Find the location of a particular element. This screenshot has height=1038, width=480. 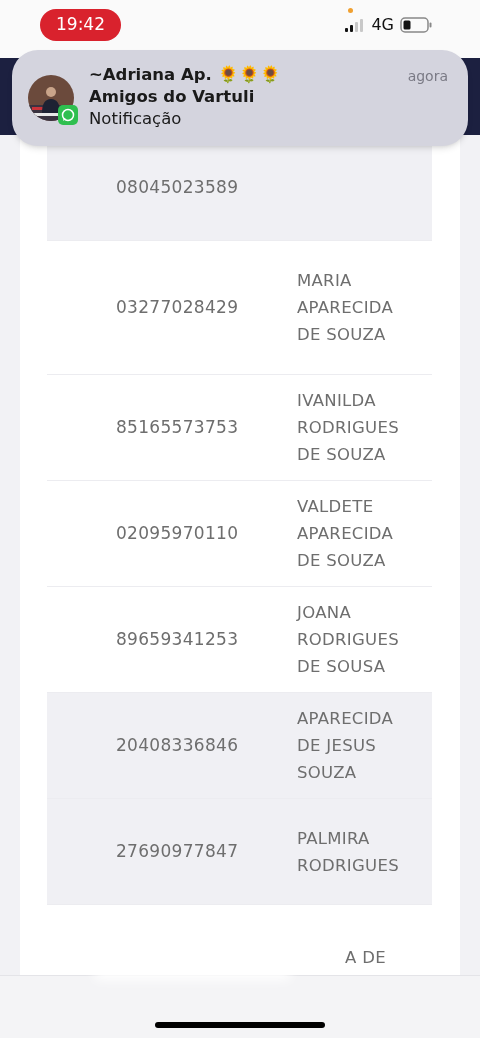

table-cell-text: JOANA RODRIGUES DE SOUSA is located at coordinates (348, 640).